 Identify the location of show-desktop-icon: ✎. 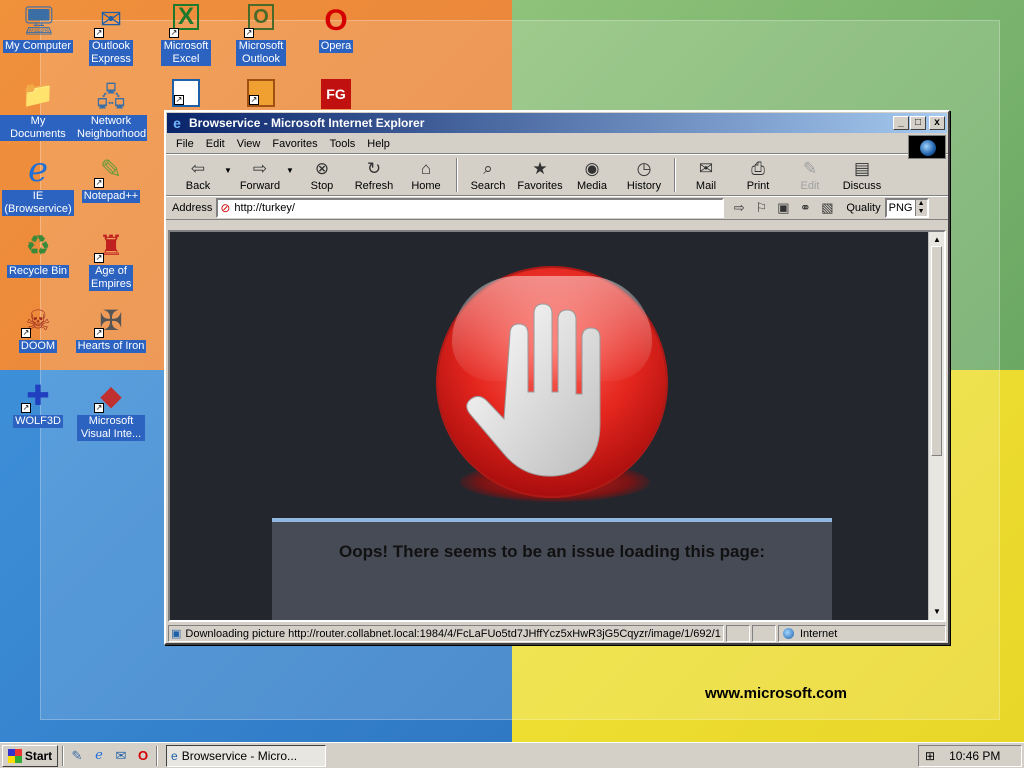
(77, 756).